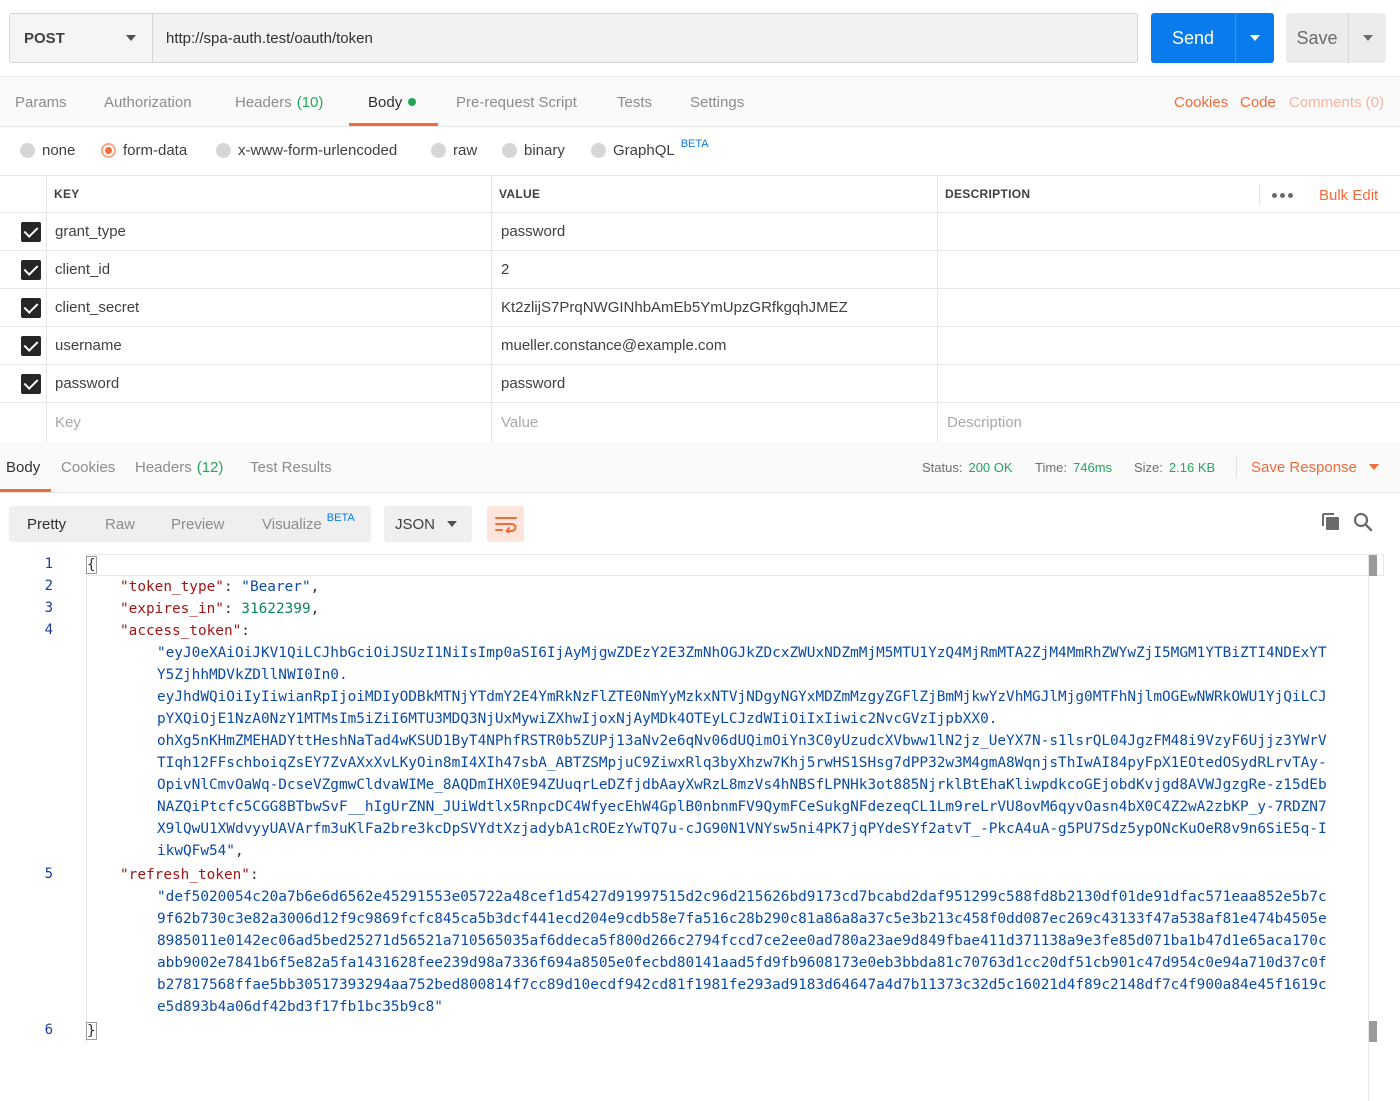 This screenshot has width=1400, height=1101. I want to click on json-key: "access_token", so click(181, 631).